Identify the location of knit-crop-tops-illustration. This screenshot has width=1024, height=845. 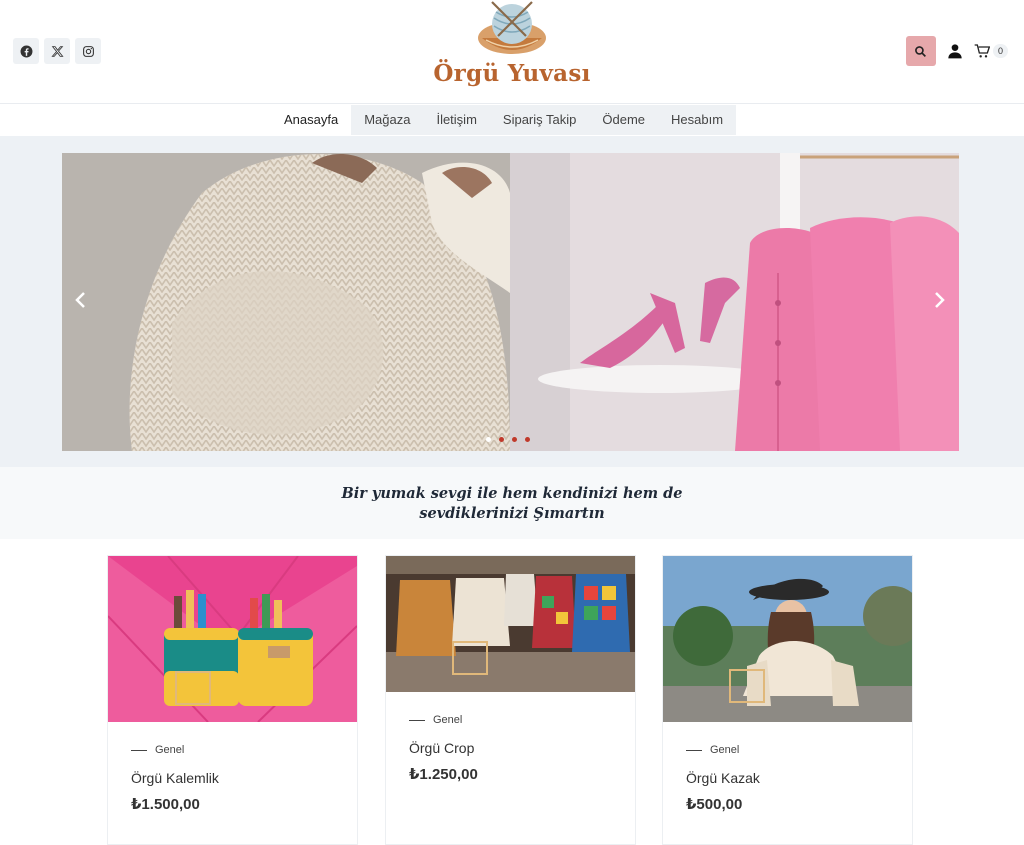
(510, 624).